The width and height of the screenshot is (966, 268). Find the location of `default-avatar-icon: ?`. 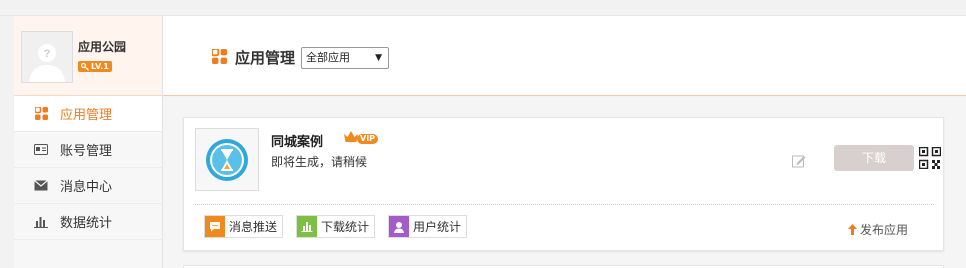

default-avatar-icon: ? is located at coordinates (47, 63).